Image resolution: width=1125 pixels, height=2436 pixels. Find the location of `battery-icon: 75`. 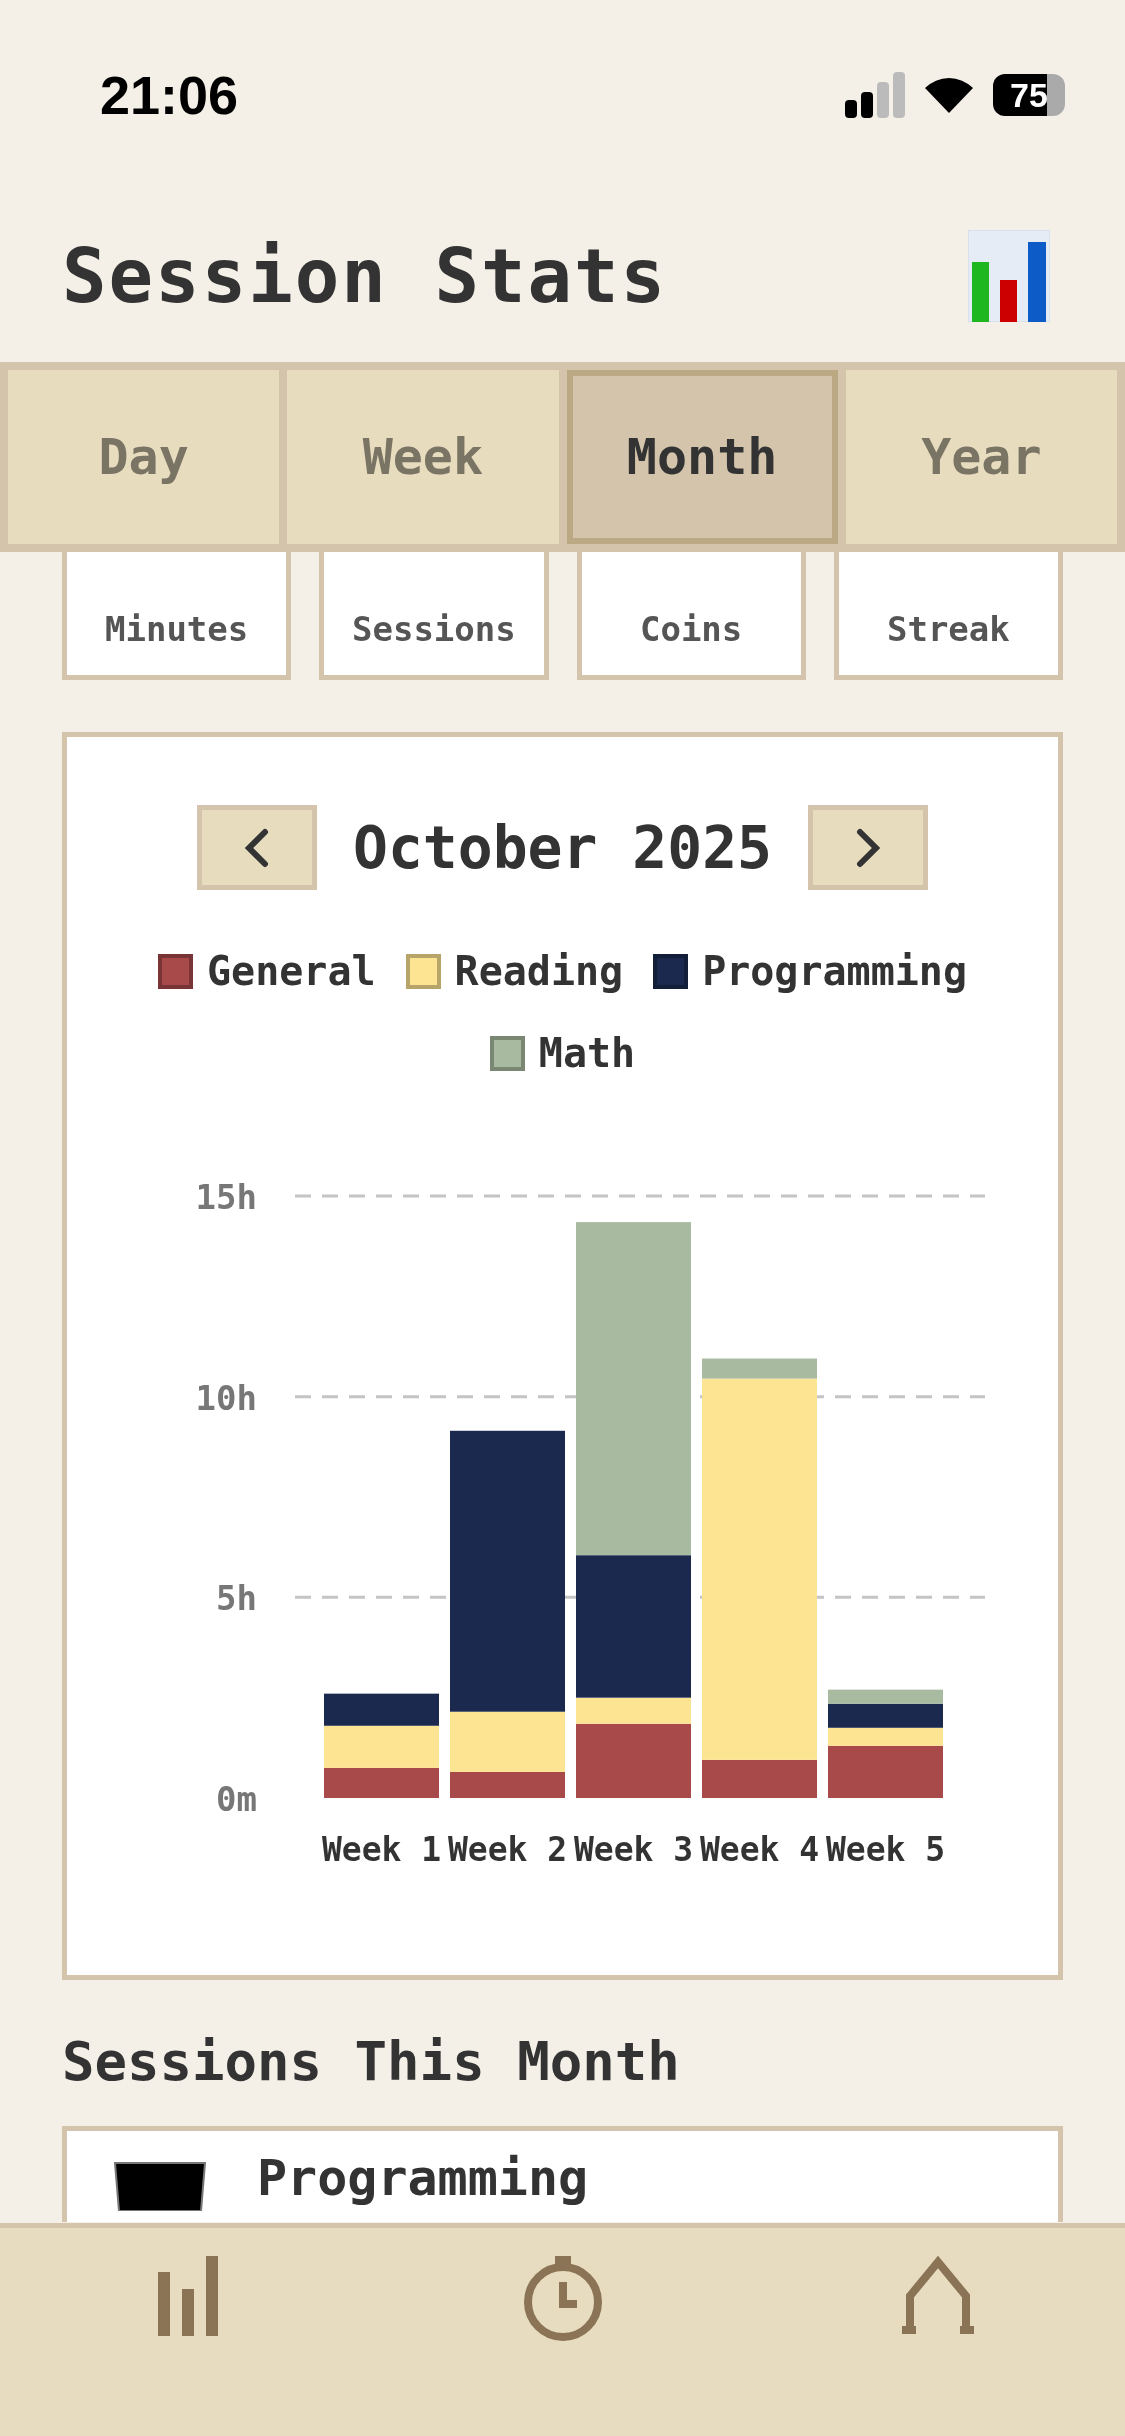

battery-icon: 75 is located at coordinates (1029, 95).